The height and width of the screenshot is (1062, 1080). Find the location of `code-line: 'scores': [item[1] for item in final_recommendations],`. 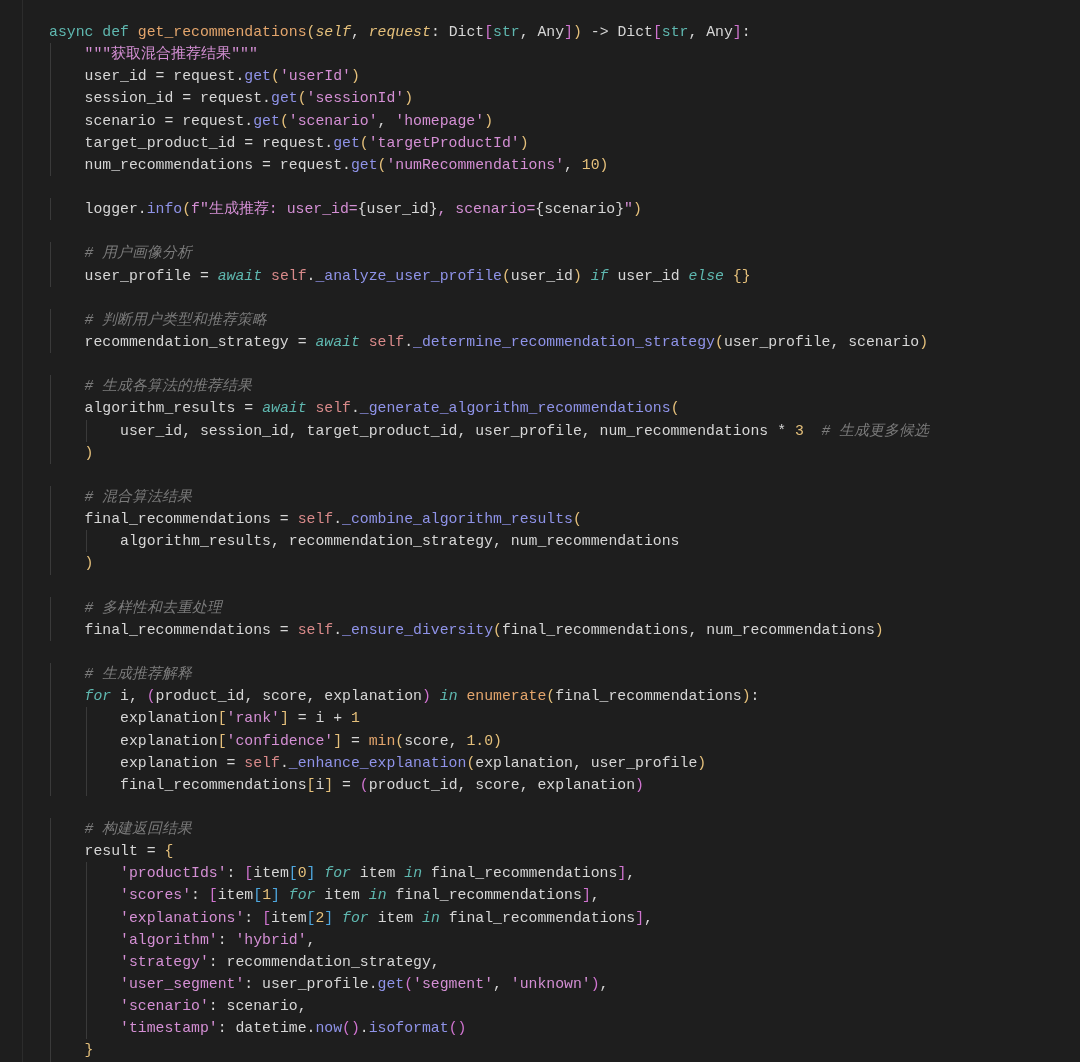

code-line: 'scores': [item[1] for item in final_recommendations], is located at coordinates (359, 895).